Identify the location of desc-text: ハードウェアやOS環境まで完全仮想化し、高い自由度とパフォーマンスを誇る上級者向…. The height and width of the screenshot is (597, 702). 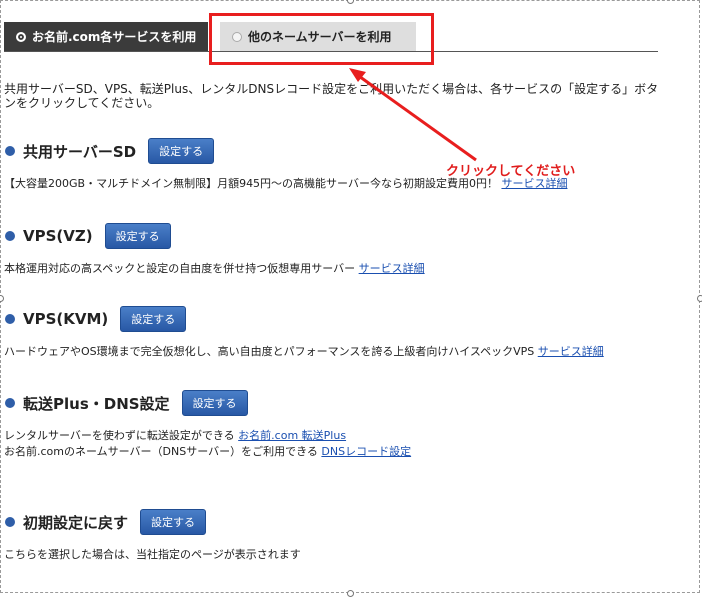
(271, 351).